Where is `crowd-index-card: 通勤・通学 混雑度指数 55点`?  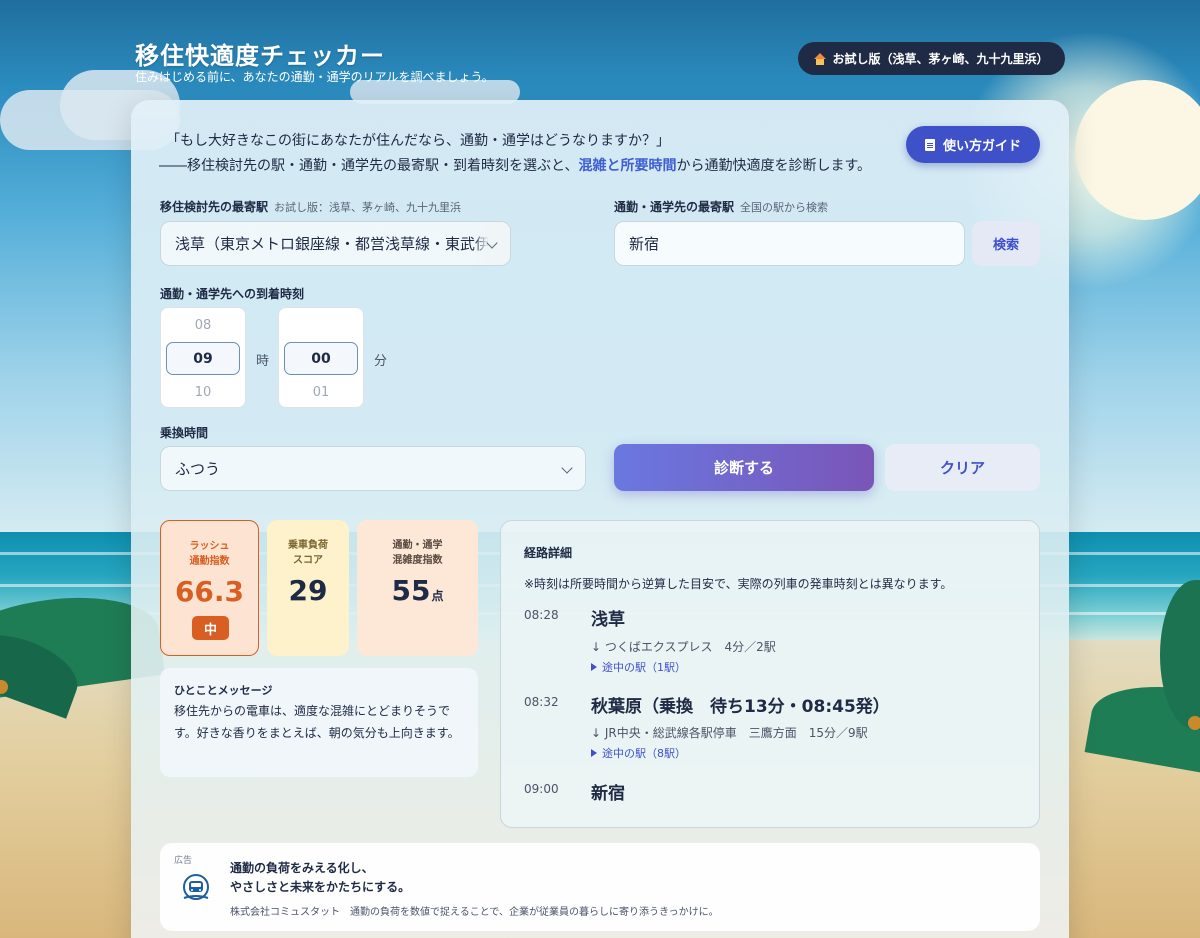 crowd-index-card: 通勤・通学 混雑度指数 55点 is located at coordinates (417, 588).